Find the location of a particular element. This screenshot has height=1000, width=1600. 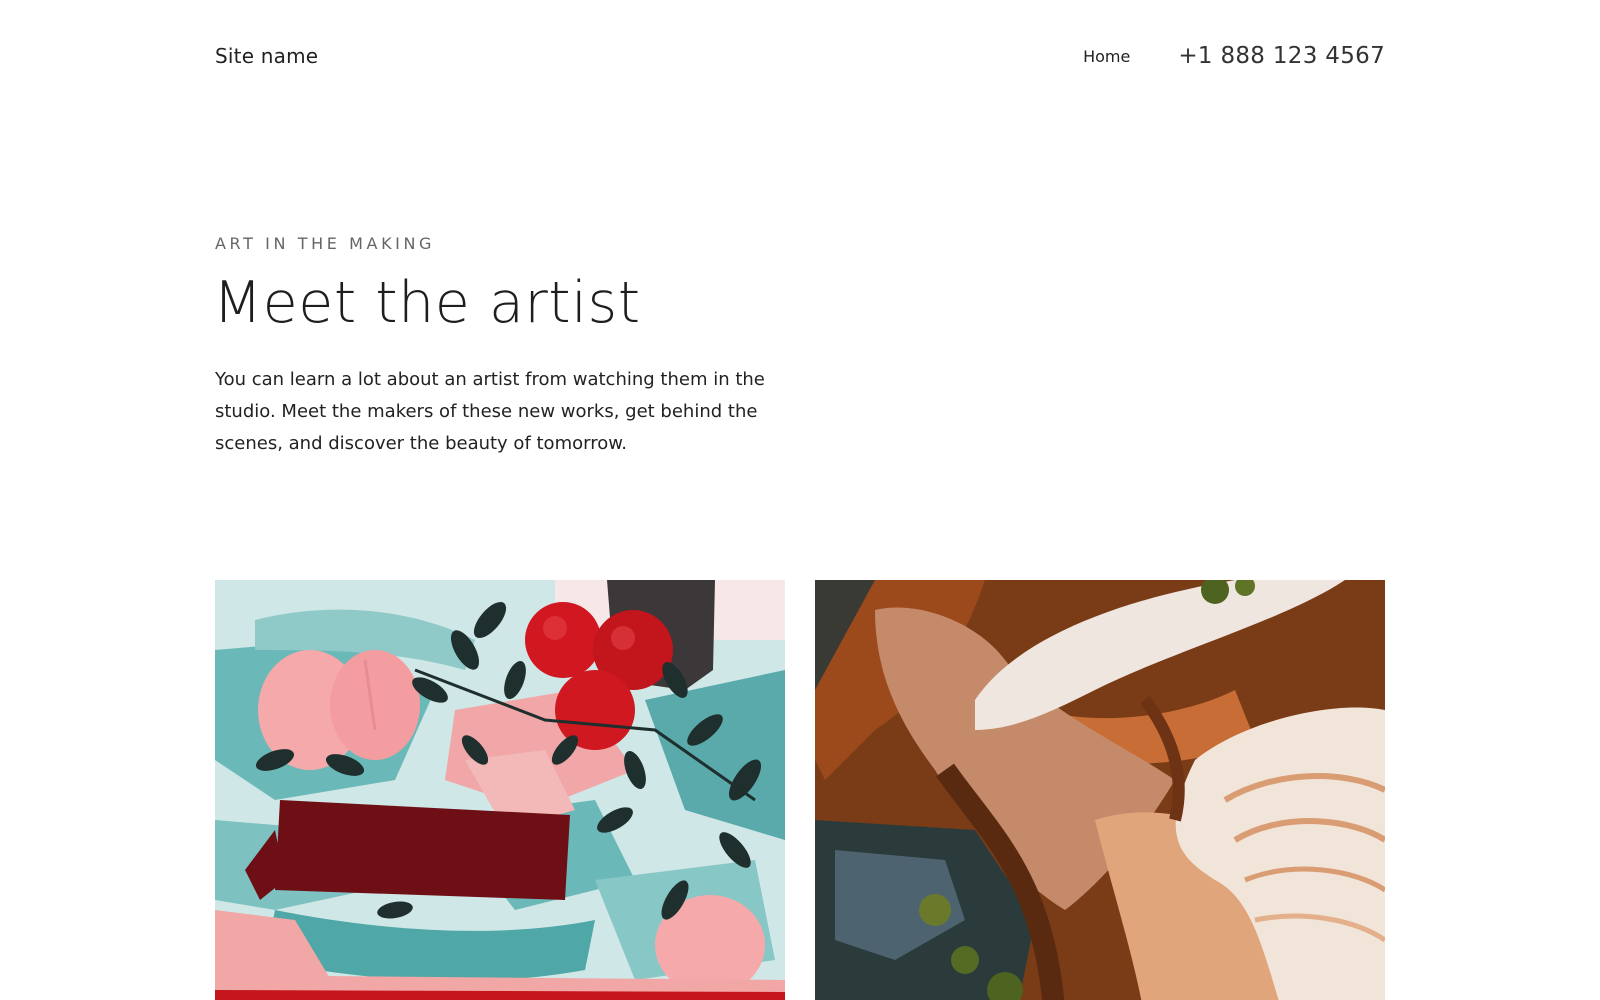

page-title: Meet the artist is located at coordinates (427, 303).